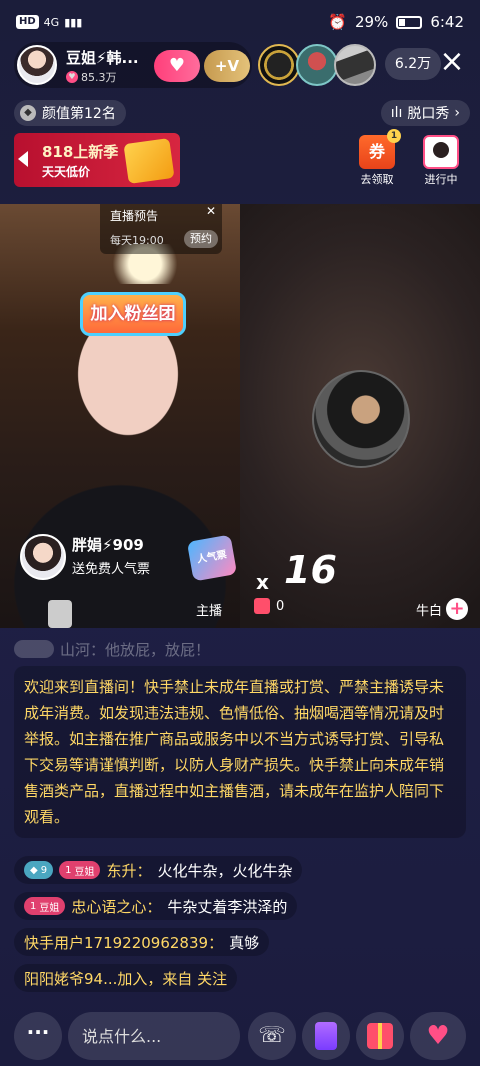 The height and width of the screenshot is (1066, 480). I want to click on reserve-button: 预约, so click(201, 239).